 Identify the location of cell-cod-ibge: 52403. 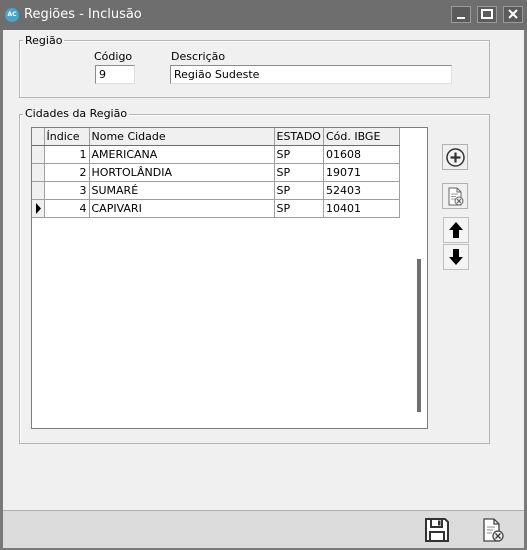
(361, 190).